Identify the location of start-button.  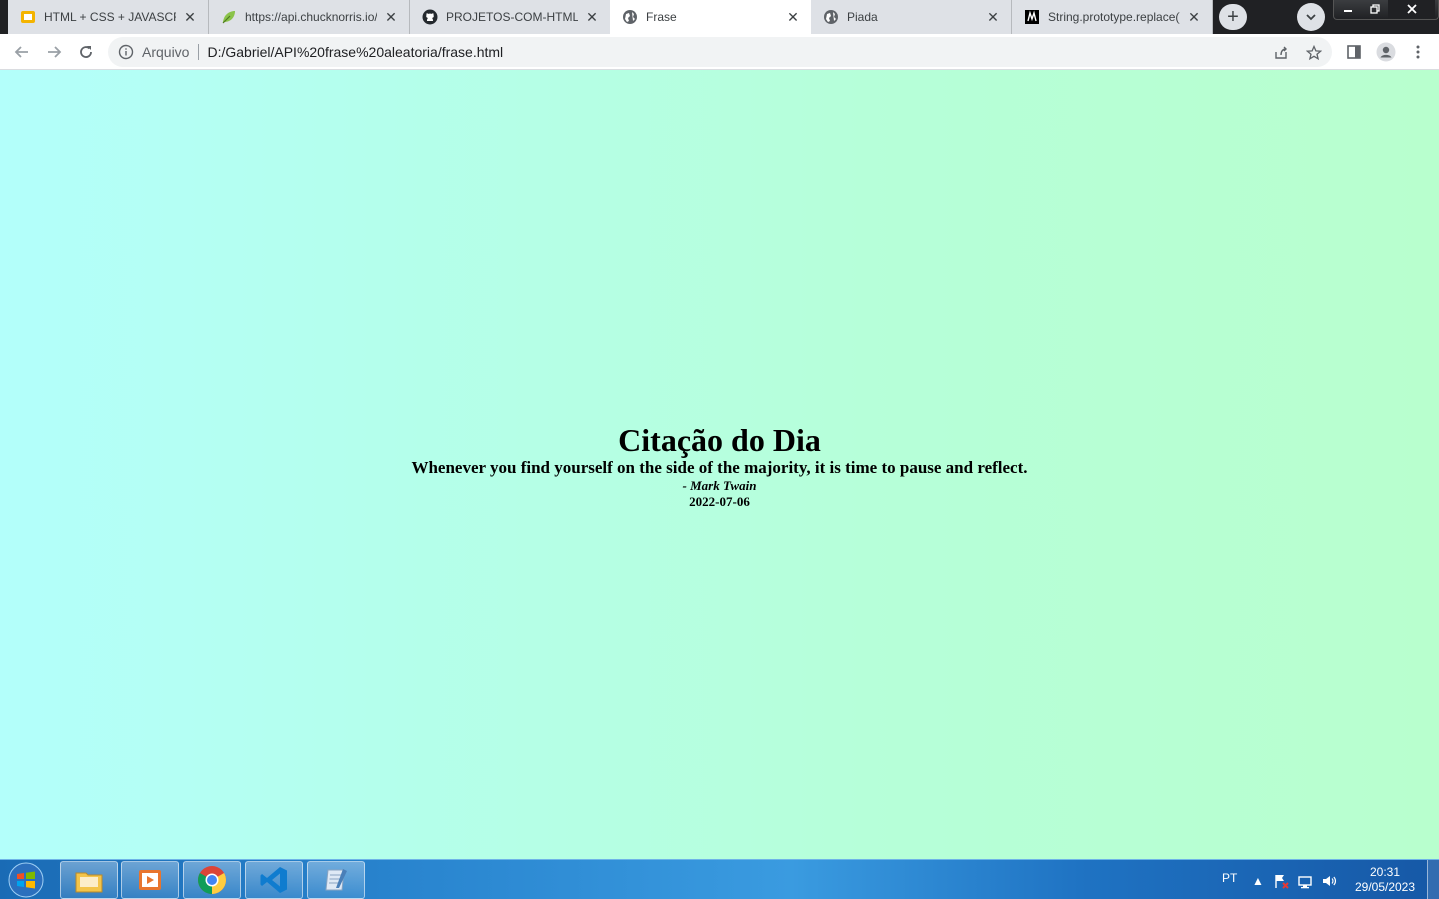
(26, 880).